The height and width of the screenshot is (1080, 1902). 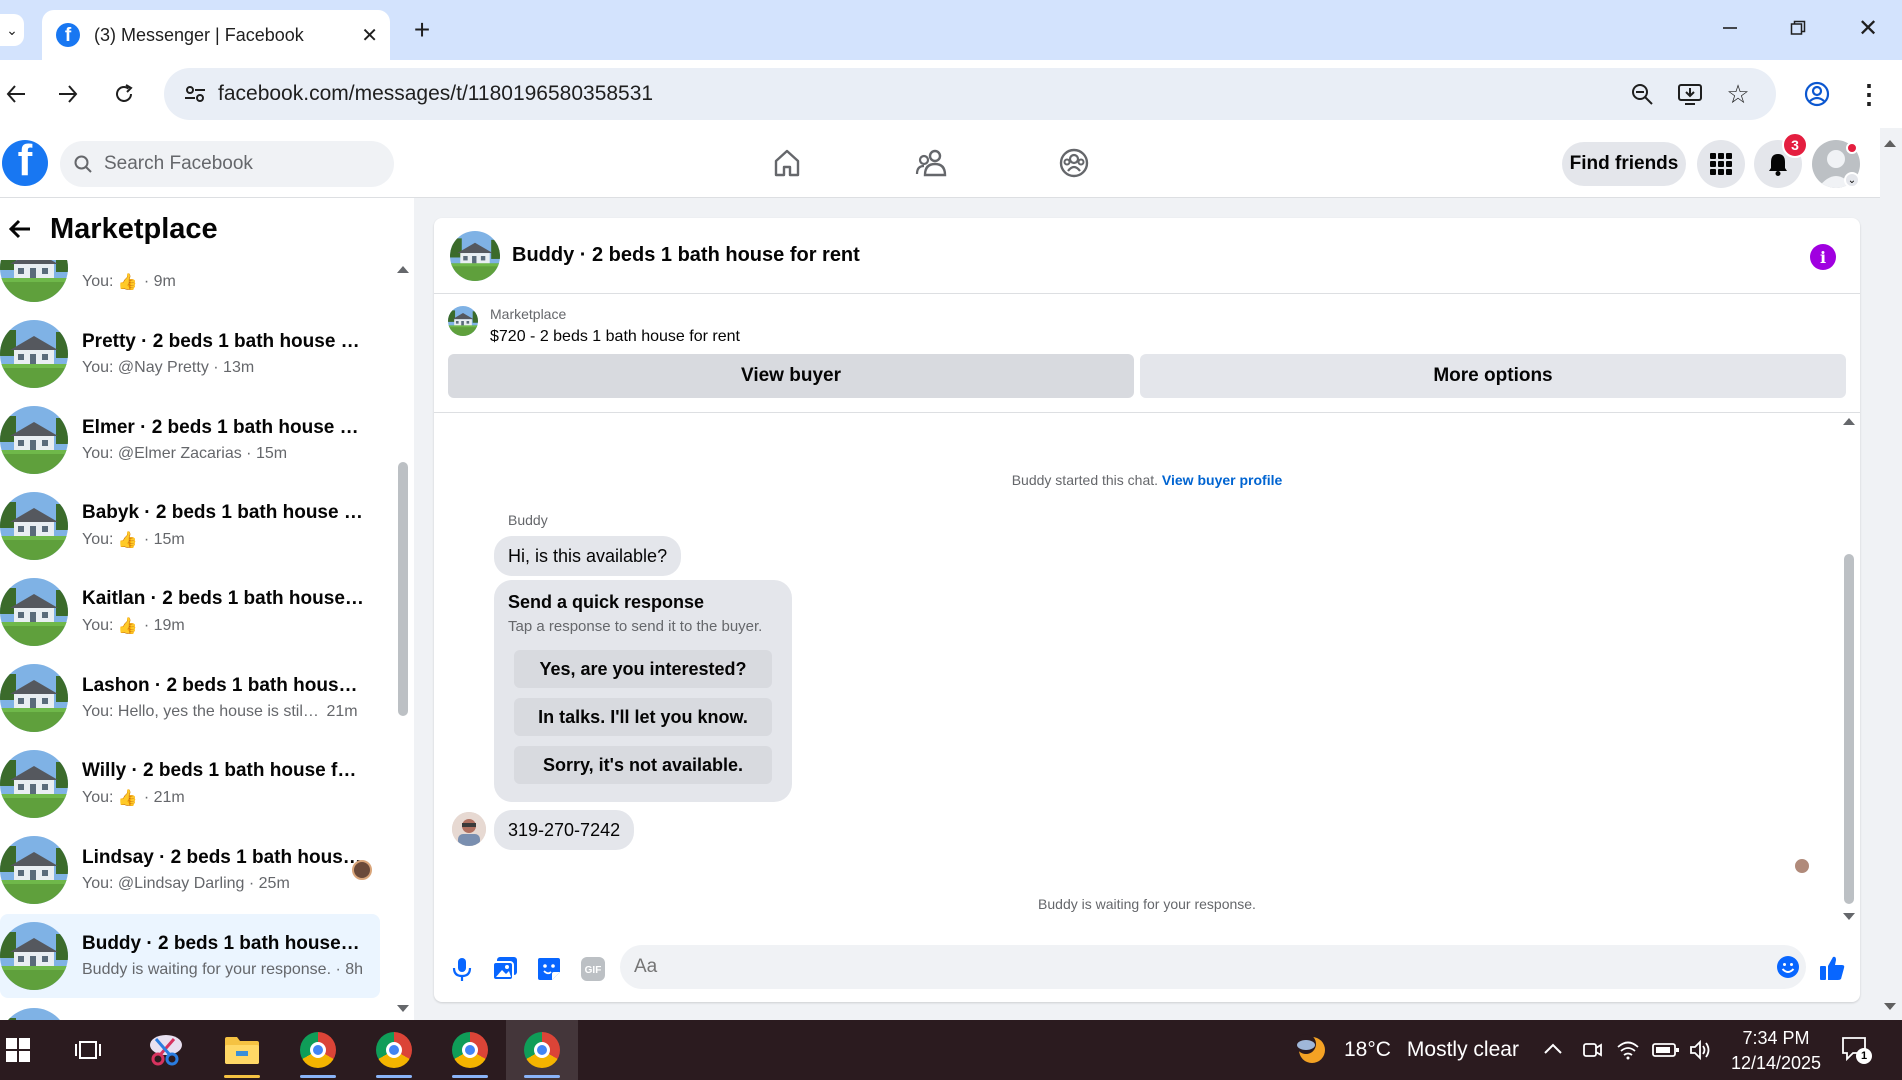 I want to click on bookmark-star-icon: ☆, so click(x=1738, y=94).